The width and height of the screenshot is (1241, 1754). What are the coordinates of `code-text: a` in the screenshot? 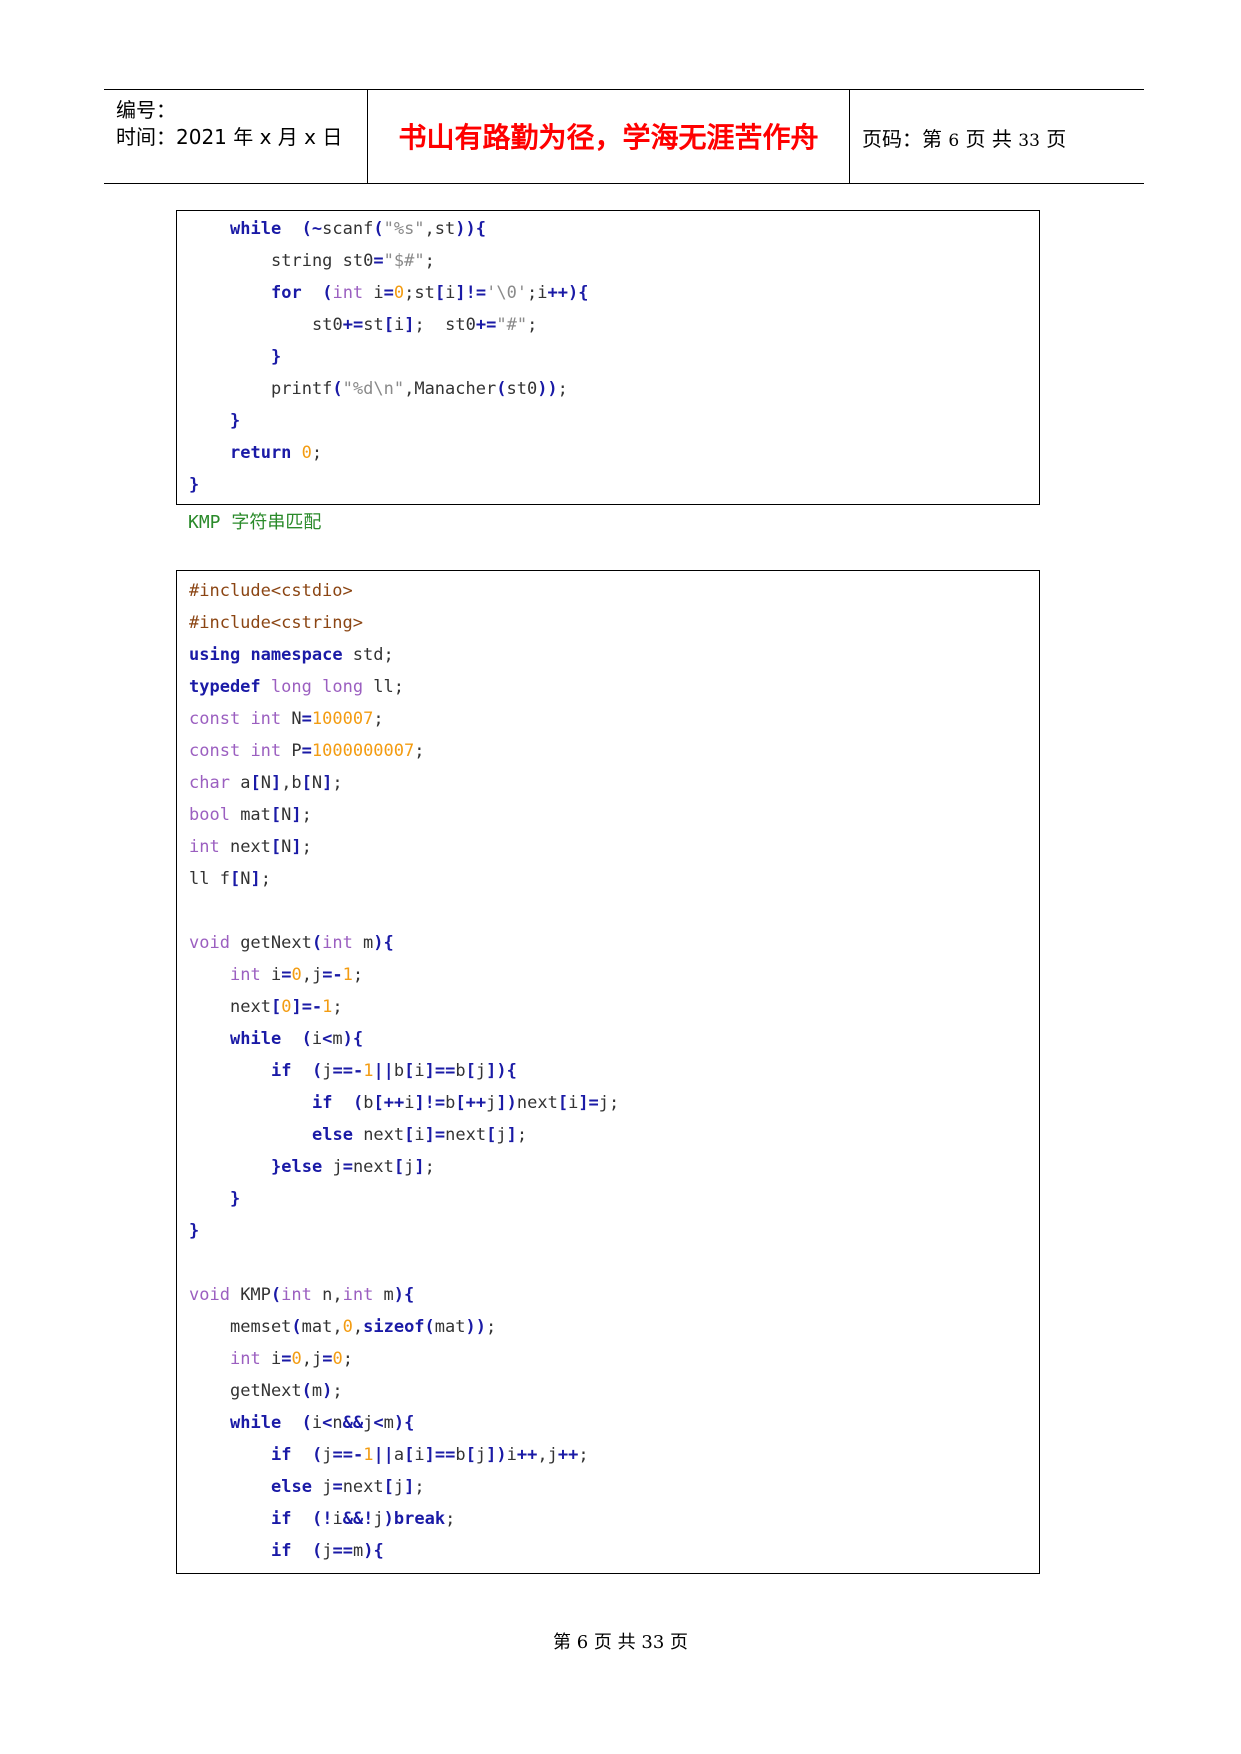 It's located at (399, 1455).